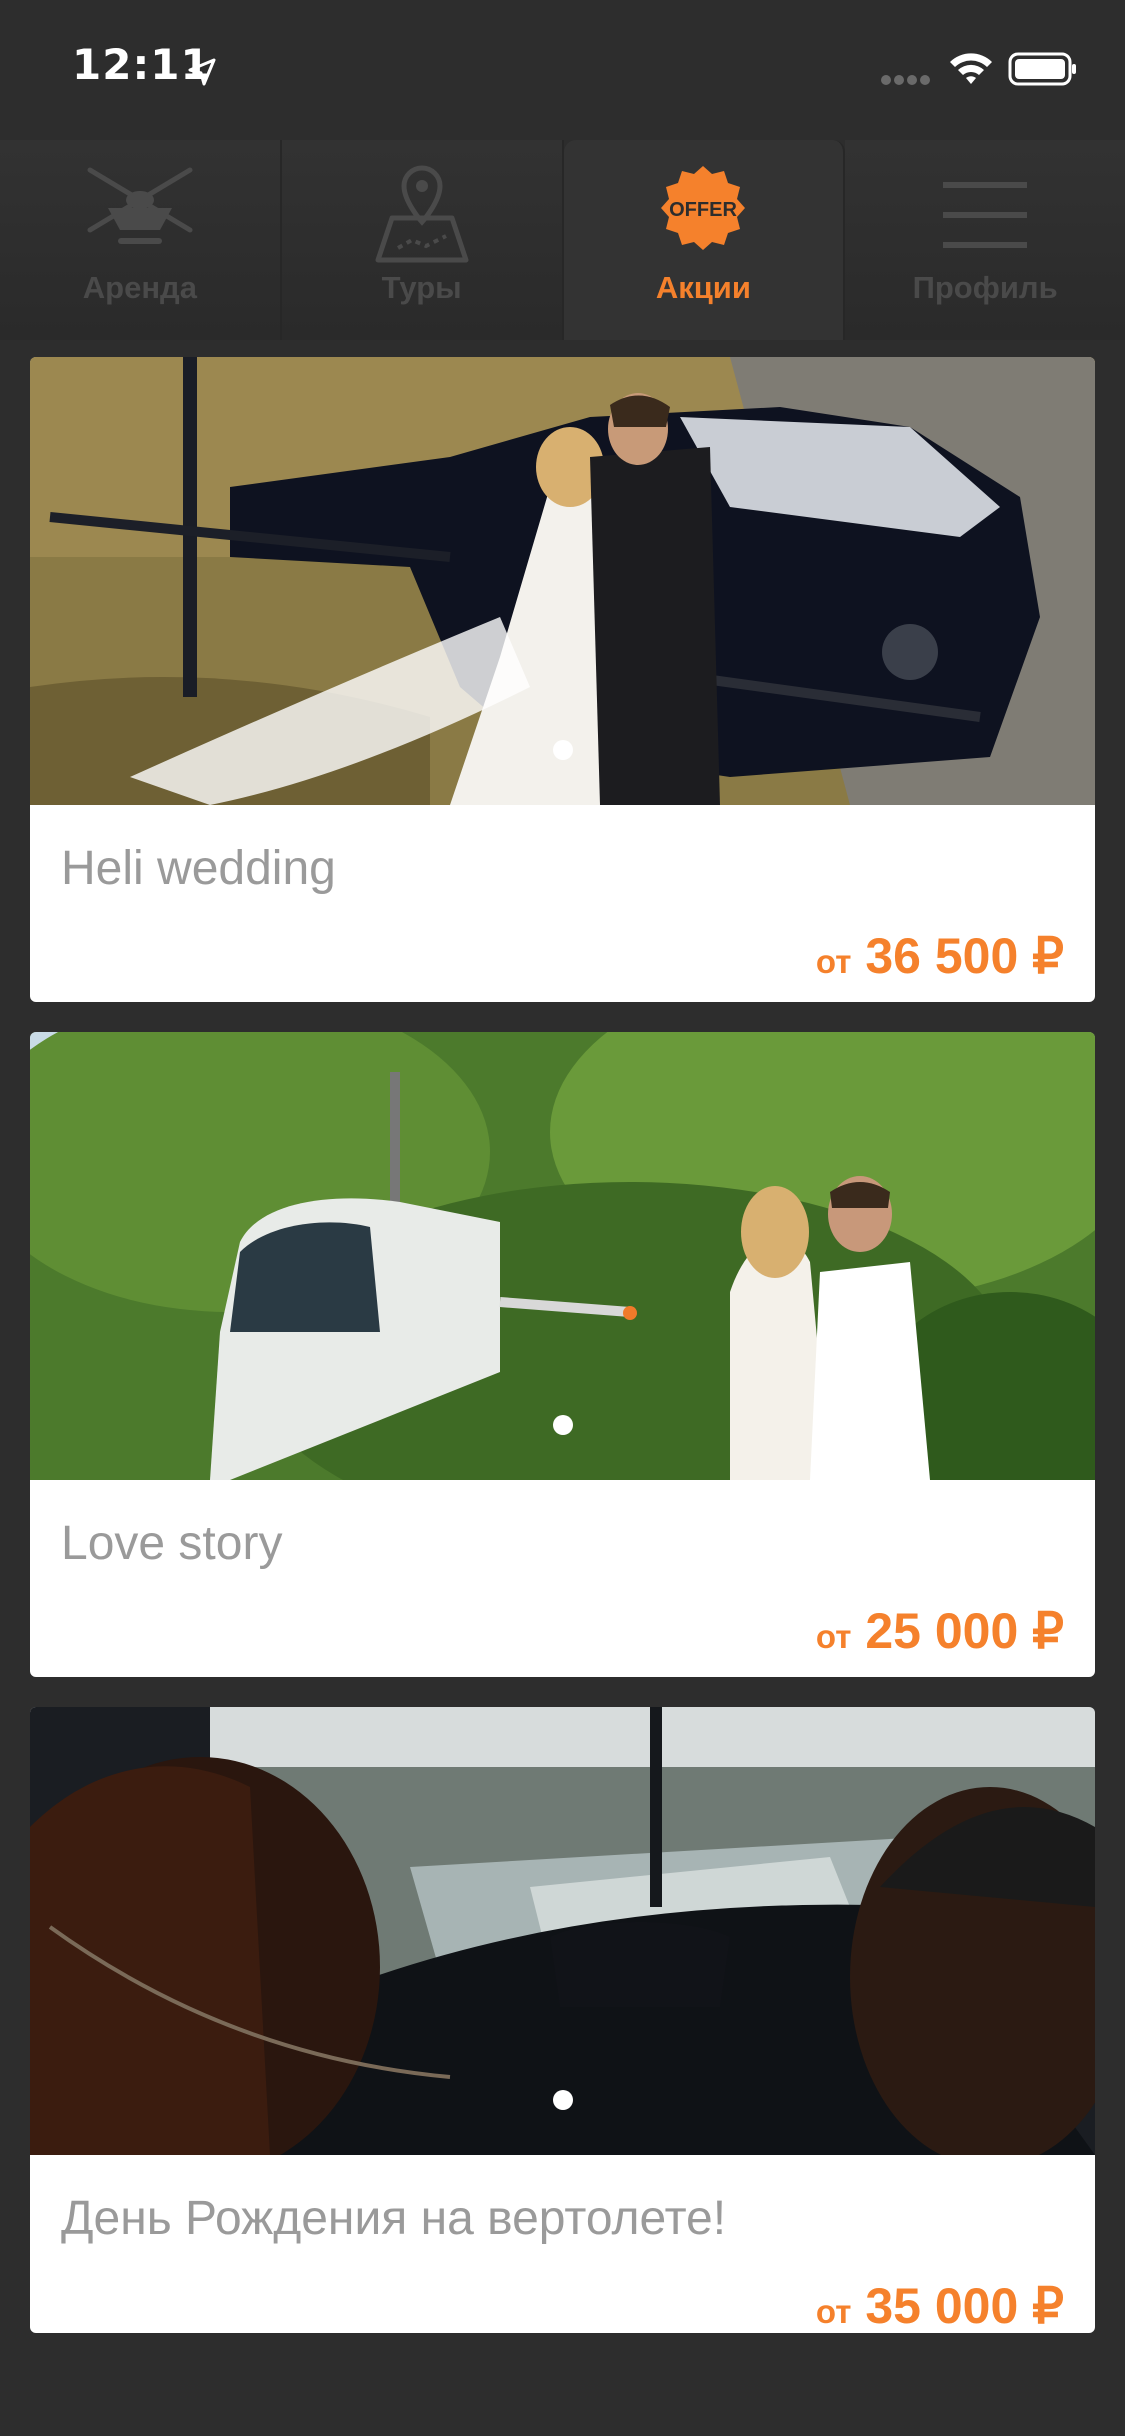 The width and height of the screenshot is (1125, 2436). I want to click on price-value: 36 500 ₽, so click(964, 956).